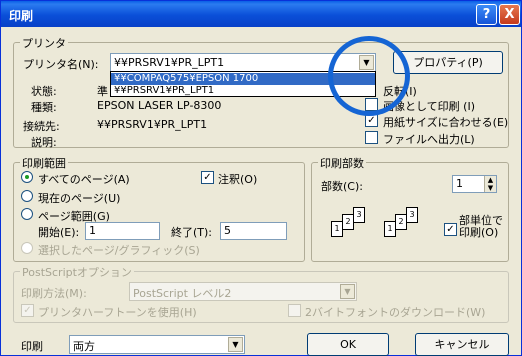  What do you see at coordinates (44, 107) in the screenshot?
I see `type-label: 種類:` at bounding box center [44, 107].